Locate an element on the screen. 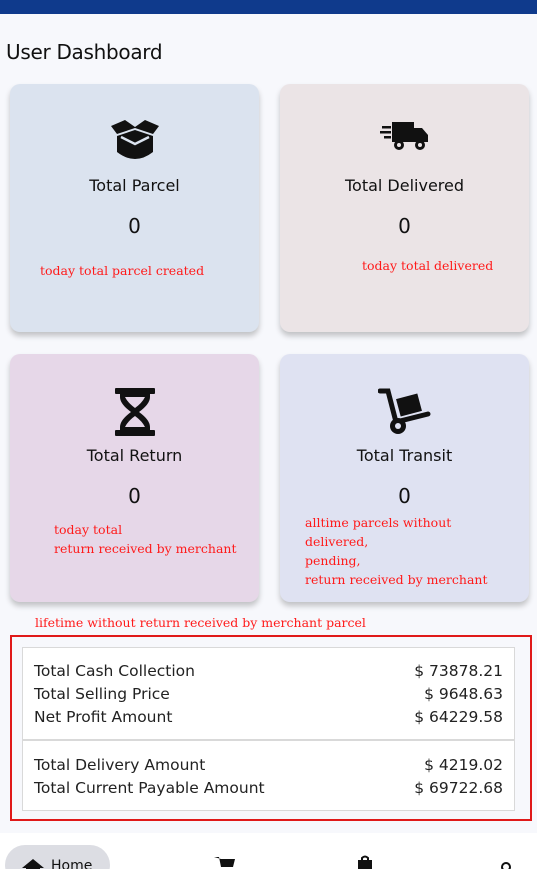 The image size is (537, 869). row-label: Total Cash Collection is located at coordinates (114, 670).